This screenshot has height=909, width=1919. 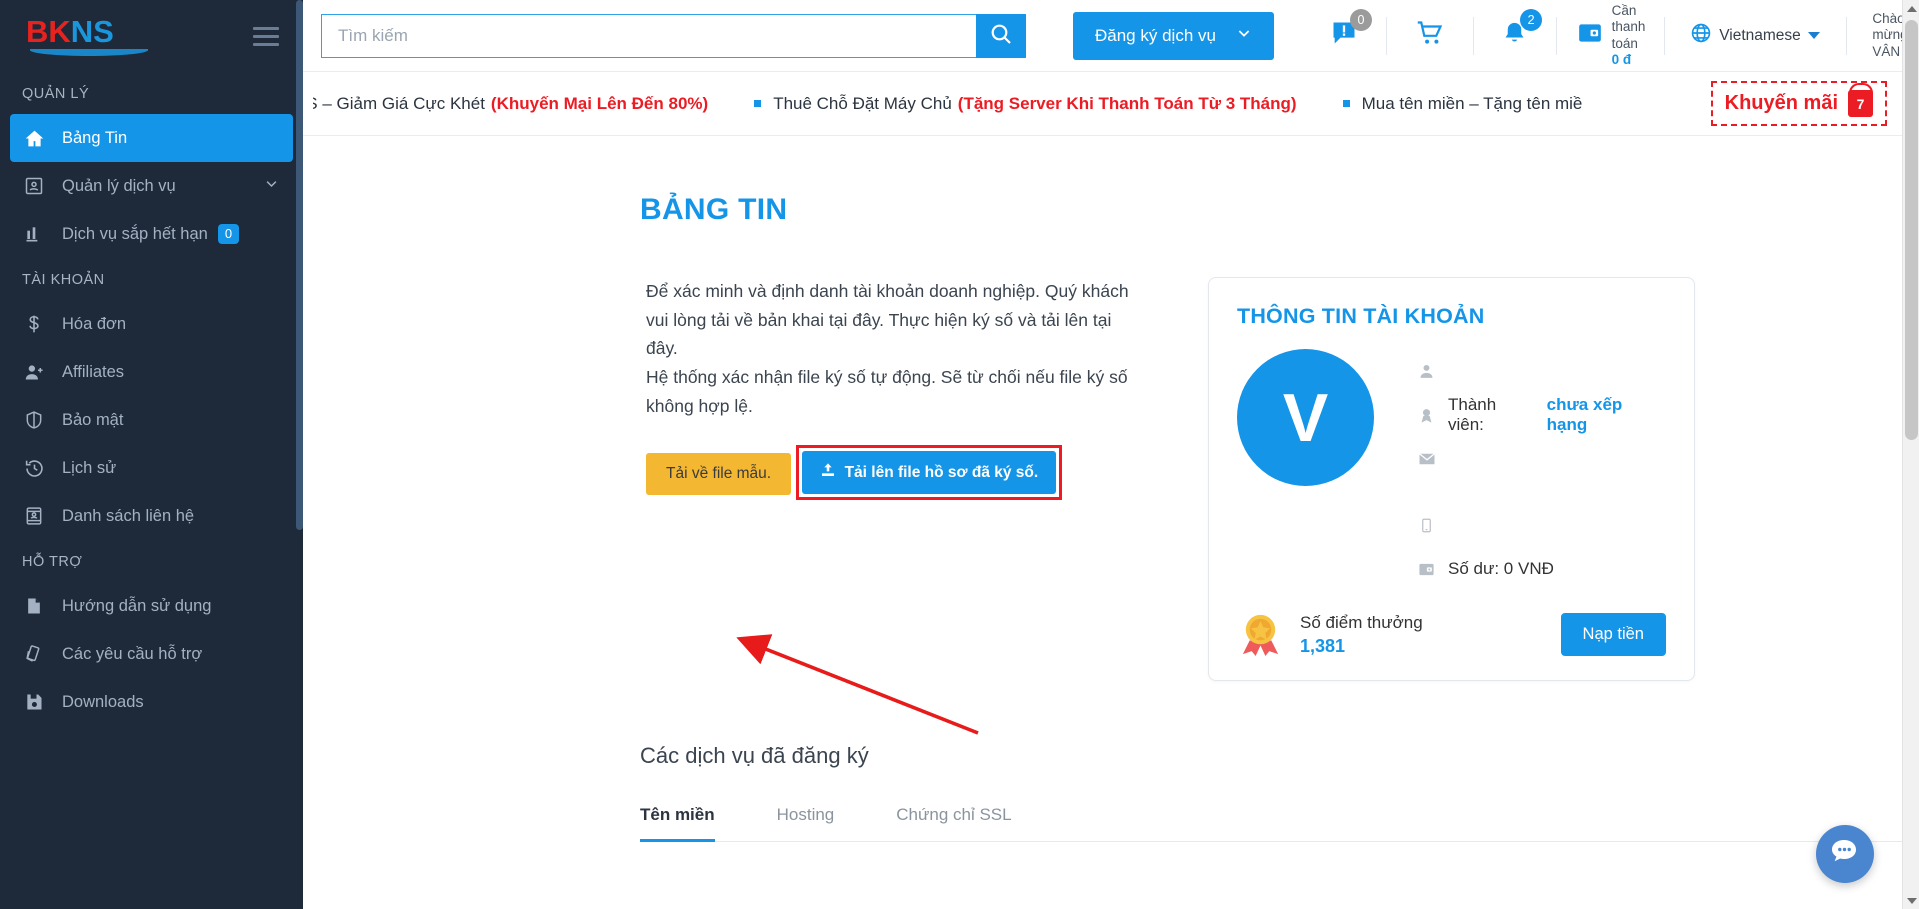 I want to click on sidebar-item-lich-su: Lịch sử, so click(x=151, y=468).